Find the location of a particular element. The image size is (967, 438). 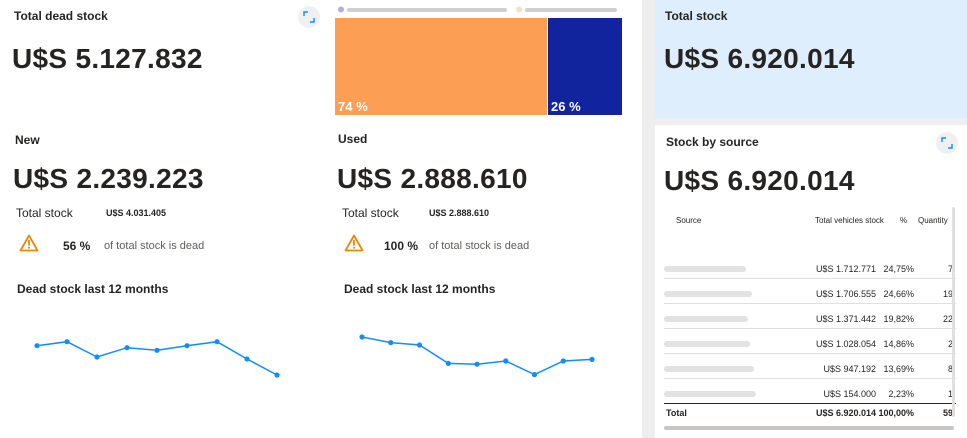

used-title: Used is located at coordinates (353, 139).